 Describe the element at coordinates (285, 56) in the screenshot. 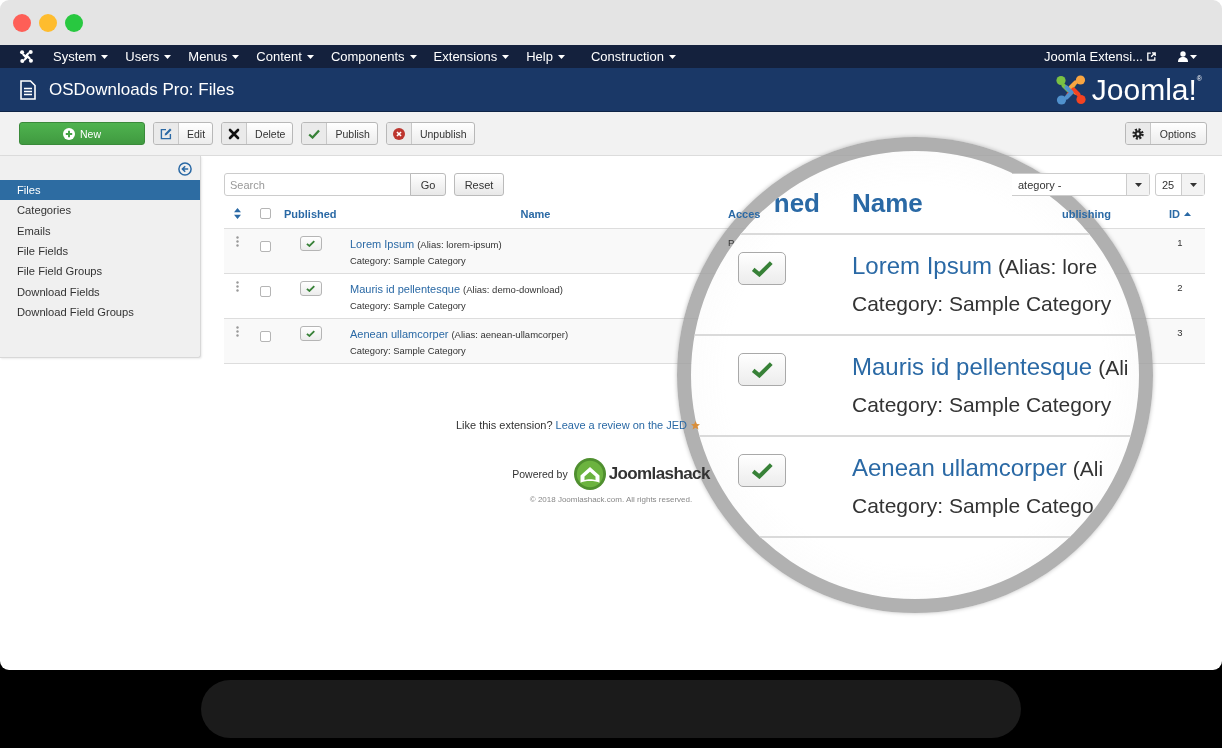

I see `nav-menu: Content` at that location.